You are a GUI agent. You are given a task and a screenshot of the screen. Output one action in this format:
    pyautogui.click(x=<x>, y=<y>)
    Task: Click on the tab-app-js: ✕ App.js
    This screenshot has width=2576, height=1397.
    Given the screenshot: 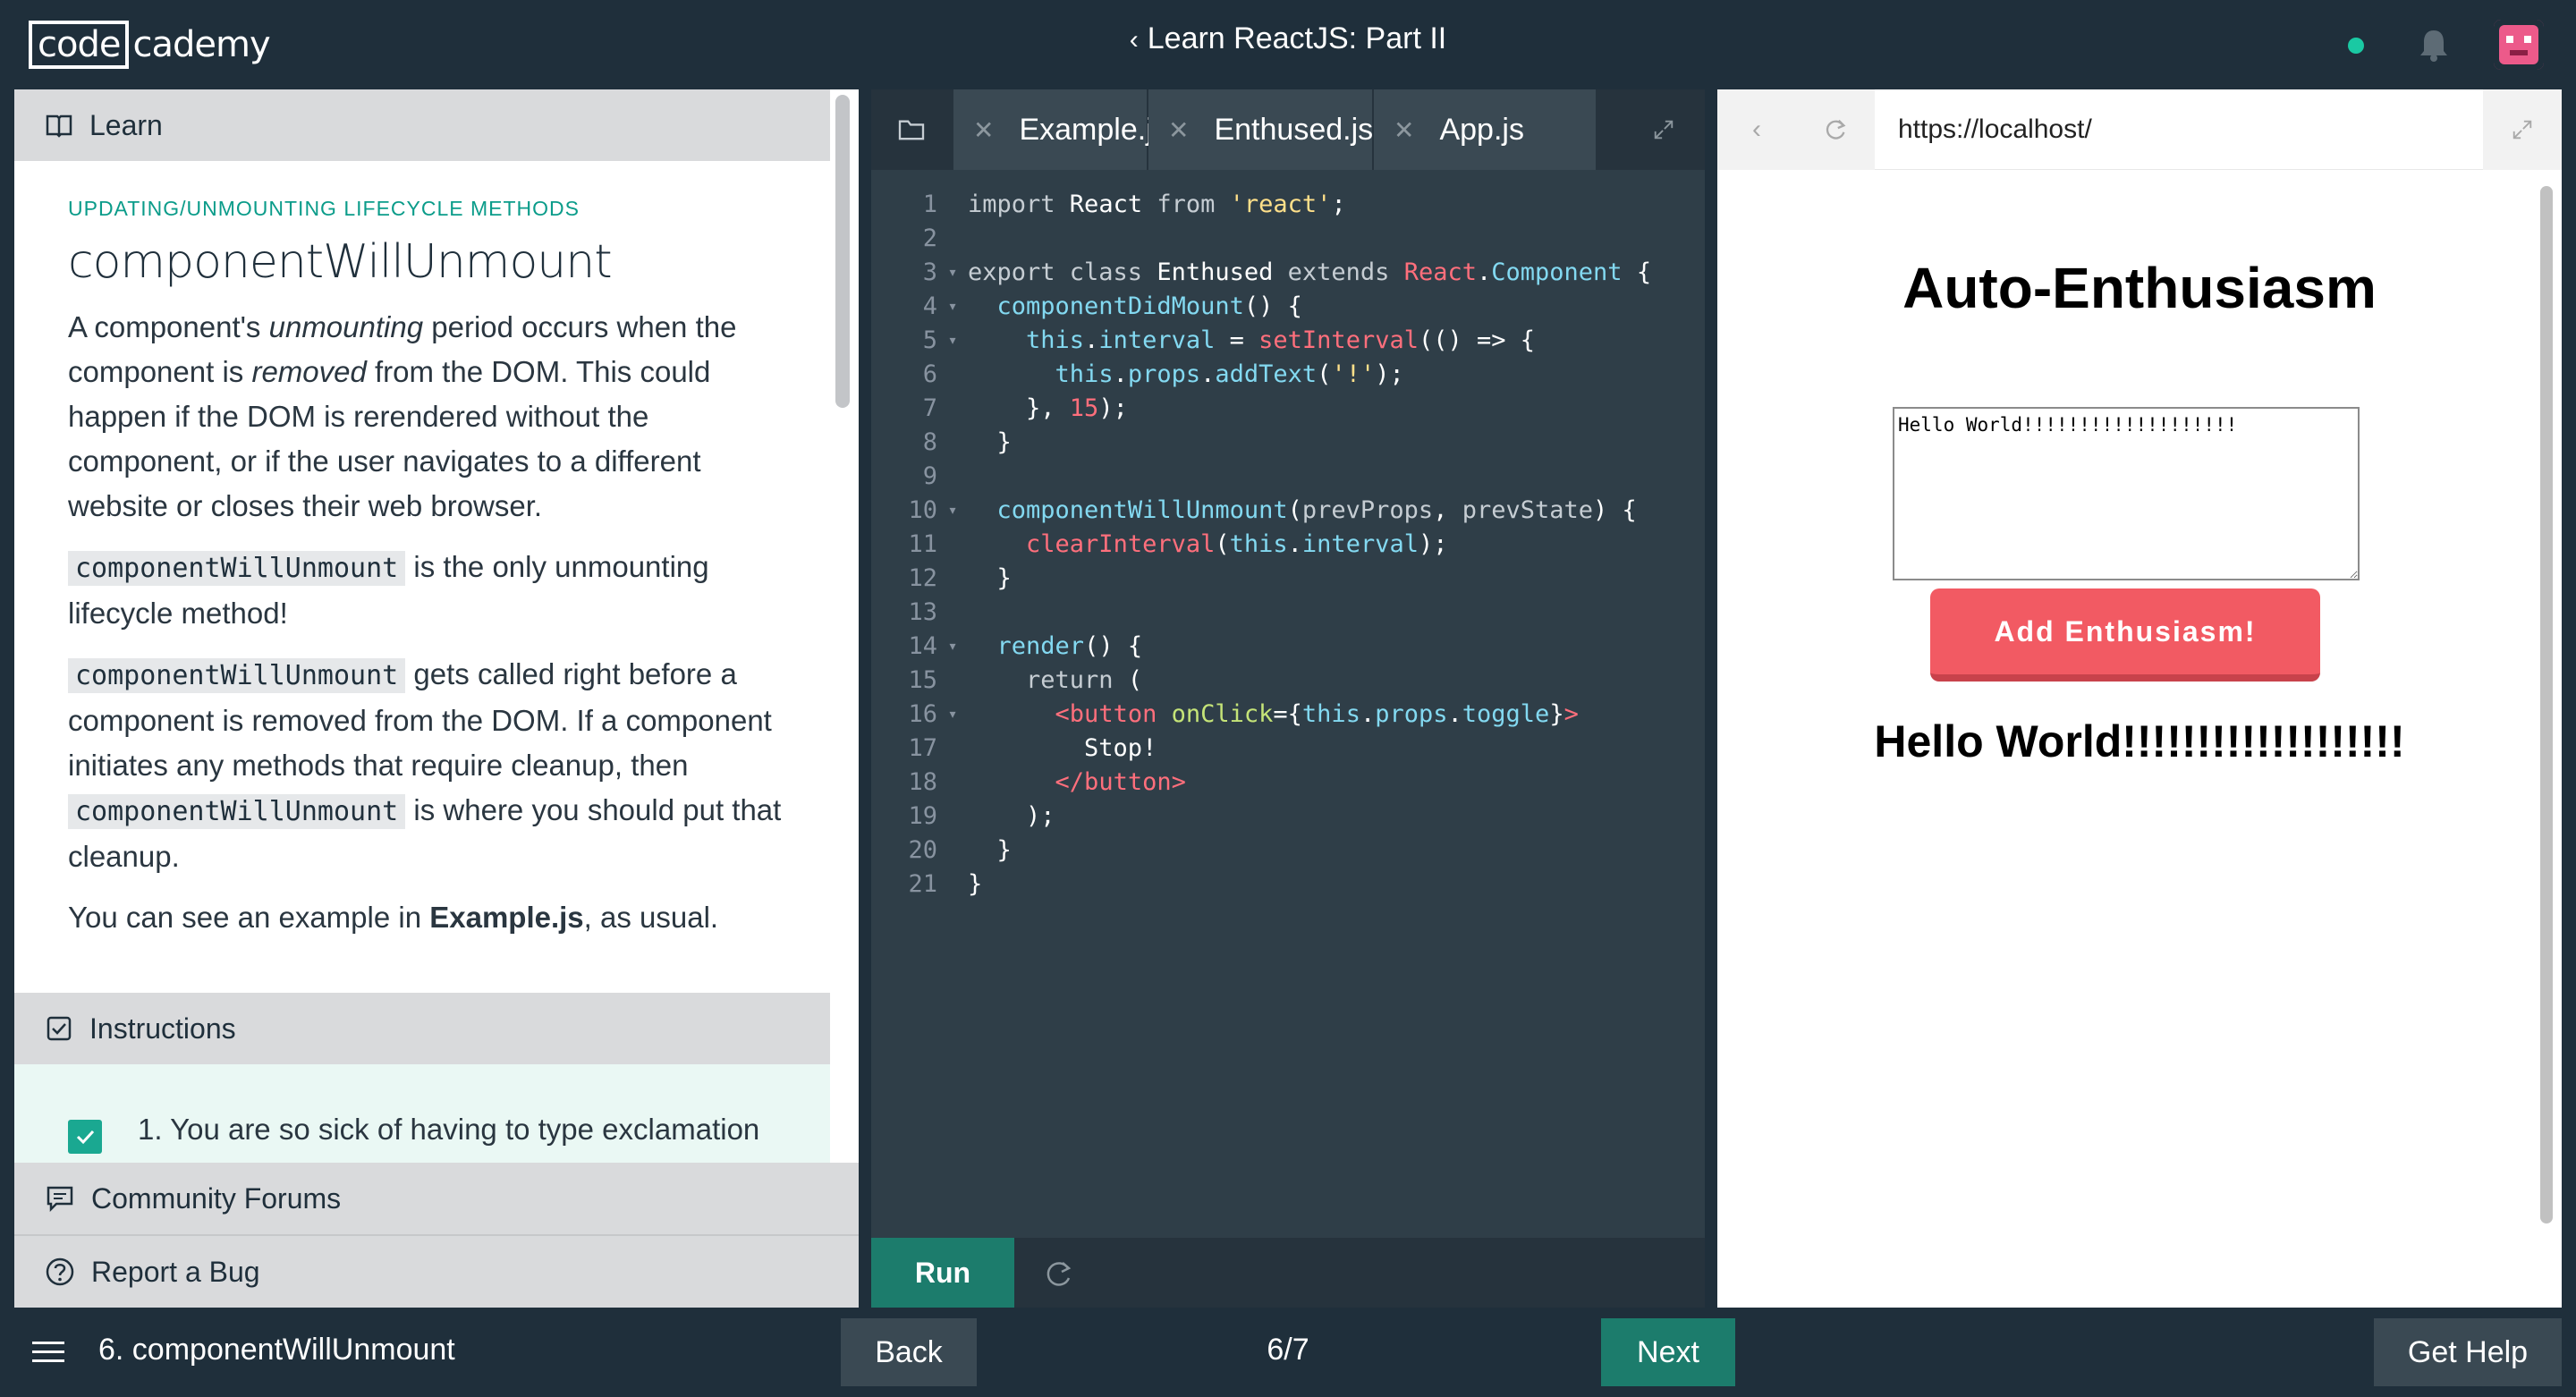 What is the action you would take?
    pyautogui.click(x=1485, y=129)
    